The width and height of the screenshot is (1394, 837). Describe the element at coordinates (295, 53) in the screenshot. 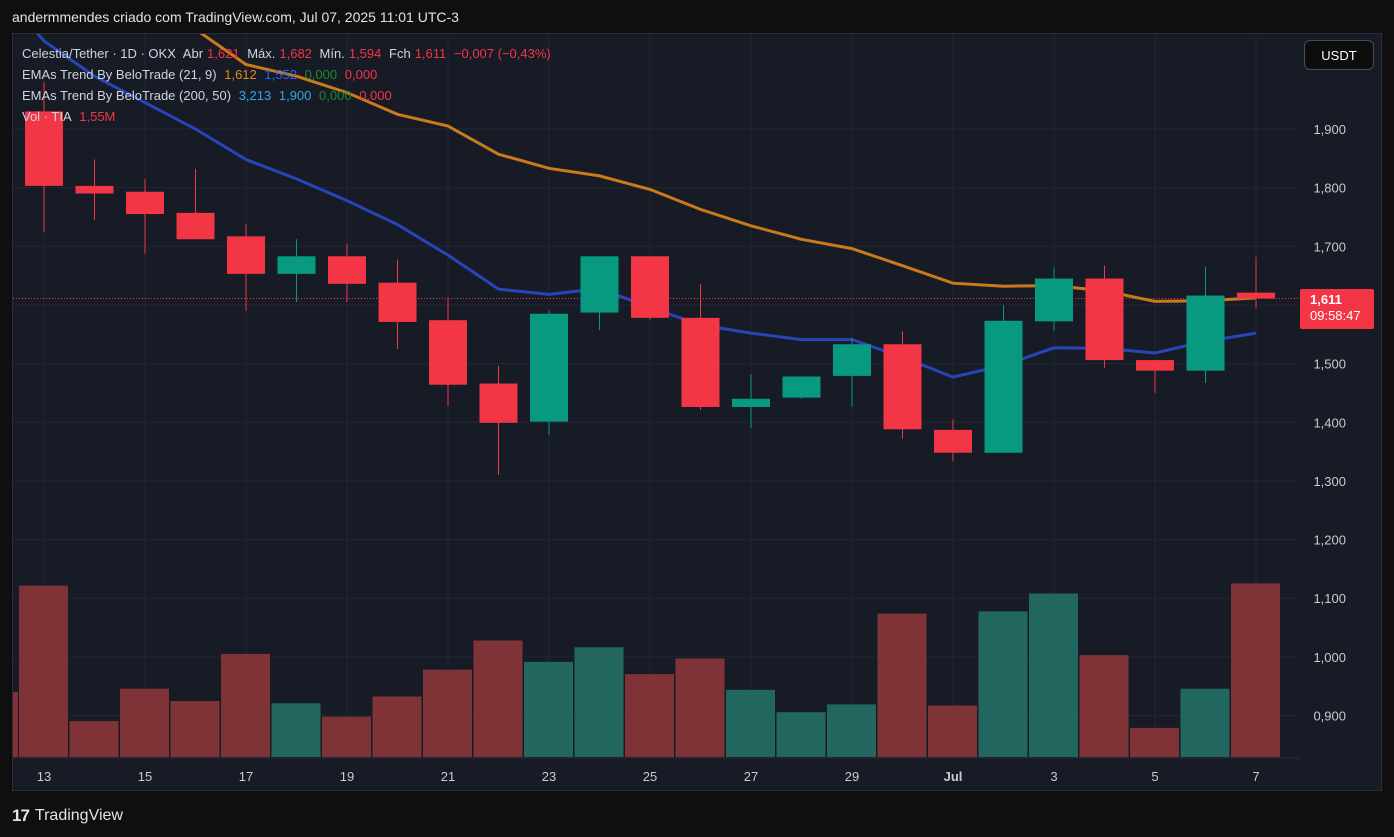

I see `legend-high-value: 1,682` at that location.